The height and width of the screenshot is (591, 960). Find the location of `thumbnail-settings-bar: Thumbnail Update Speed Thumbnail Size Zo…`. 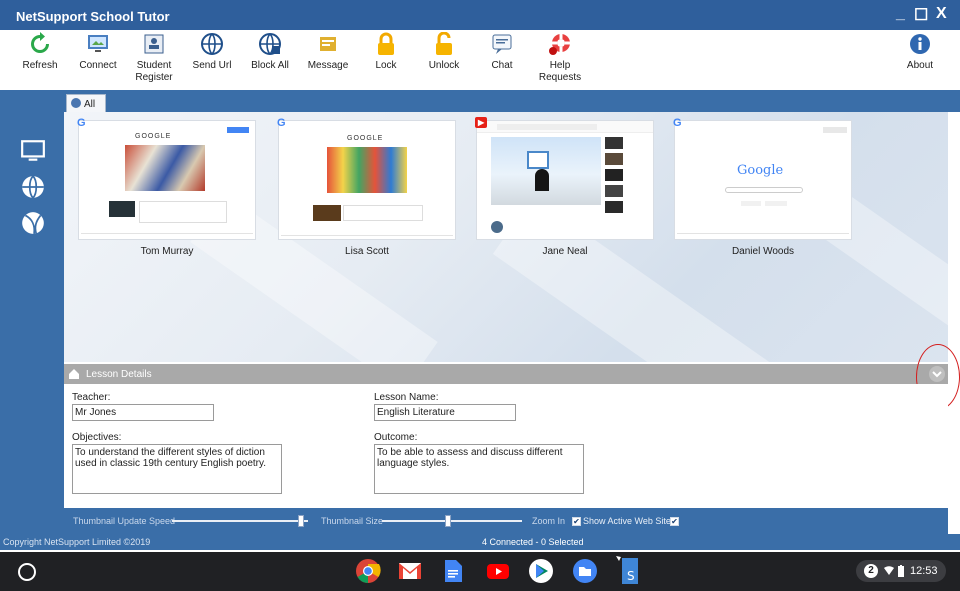

thumbnail-settings-bar: Thumbnail Update Speed Thumbnail Size Zo… is located at coordinates (506, 521).